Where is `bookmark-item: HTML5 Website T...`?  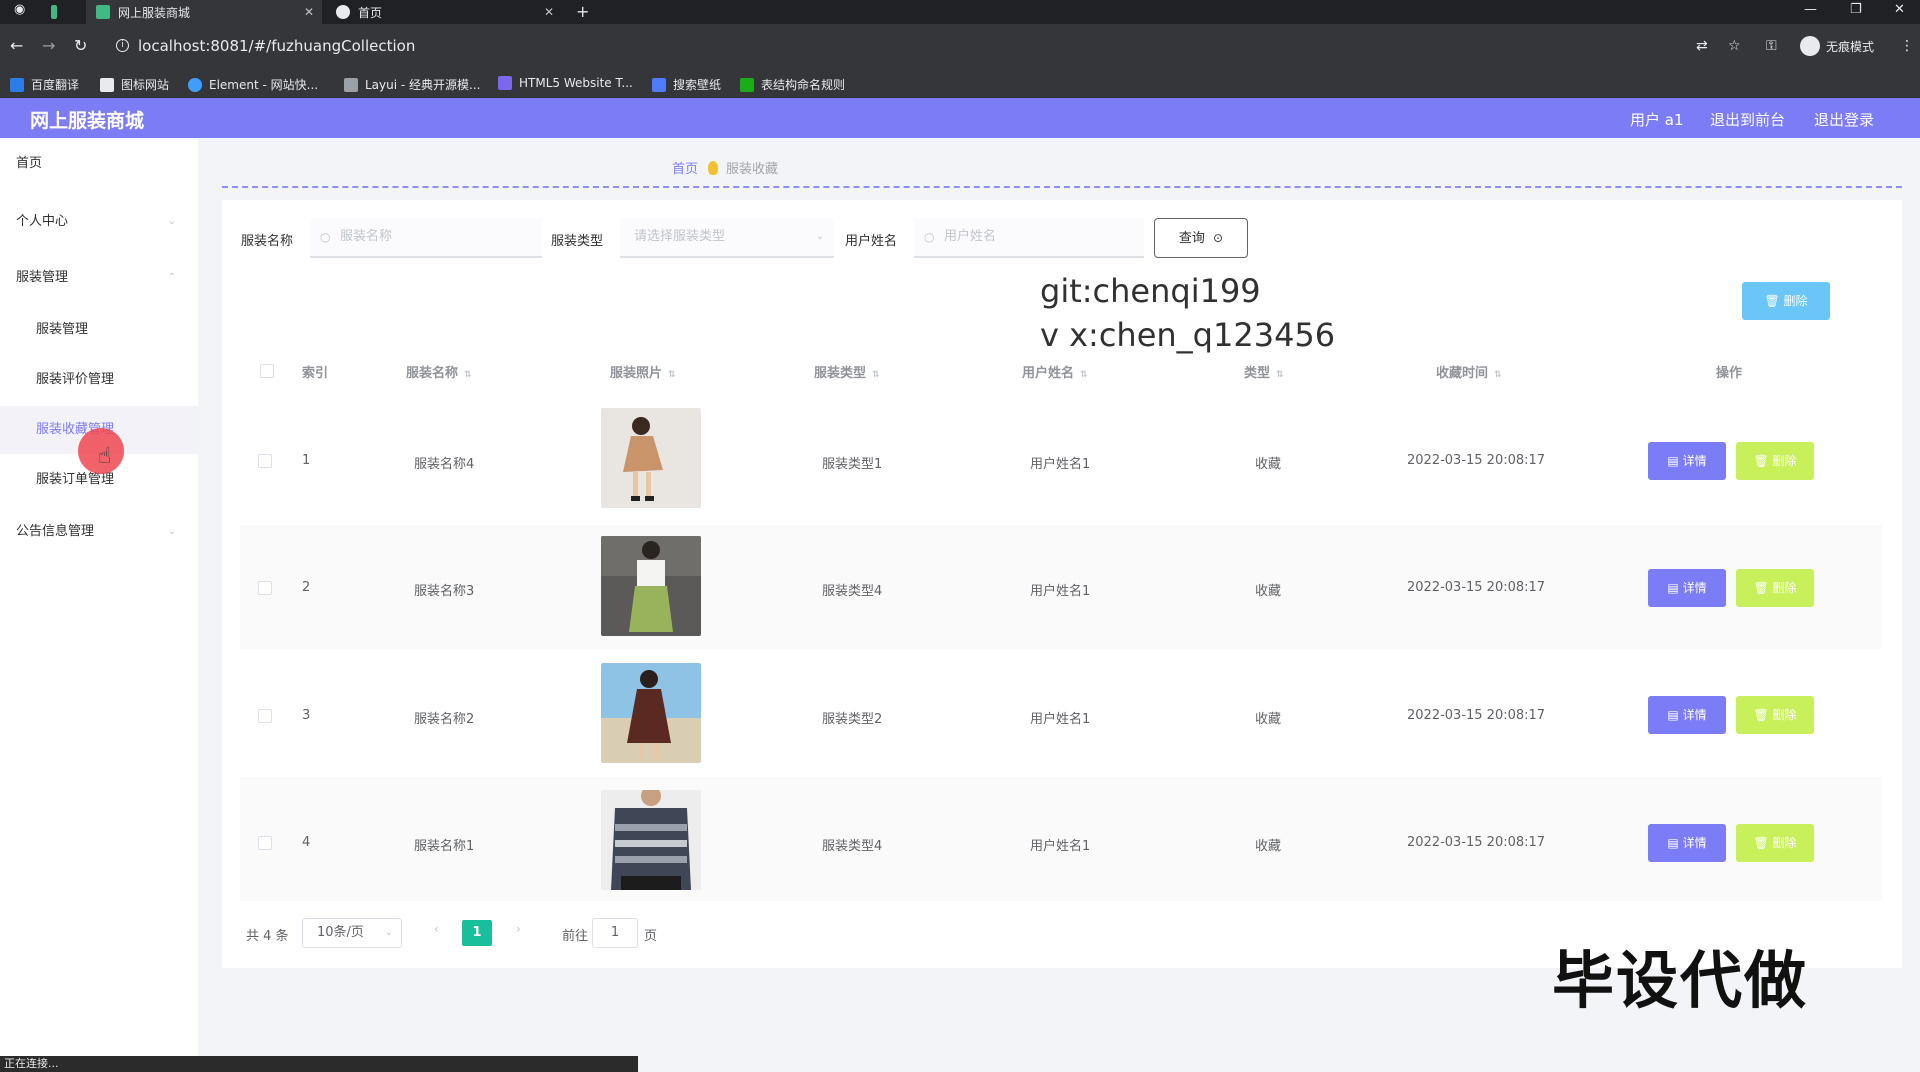
bookmark-item: HTML5 Website T... is located at coordinates (565, 83).